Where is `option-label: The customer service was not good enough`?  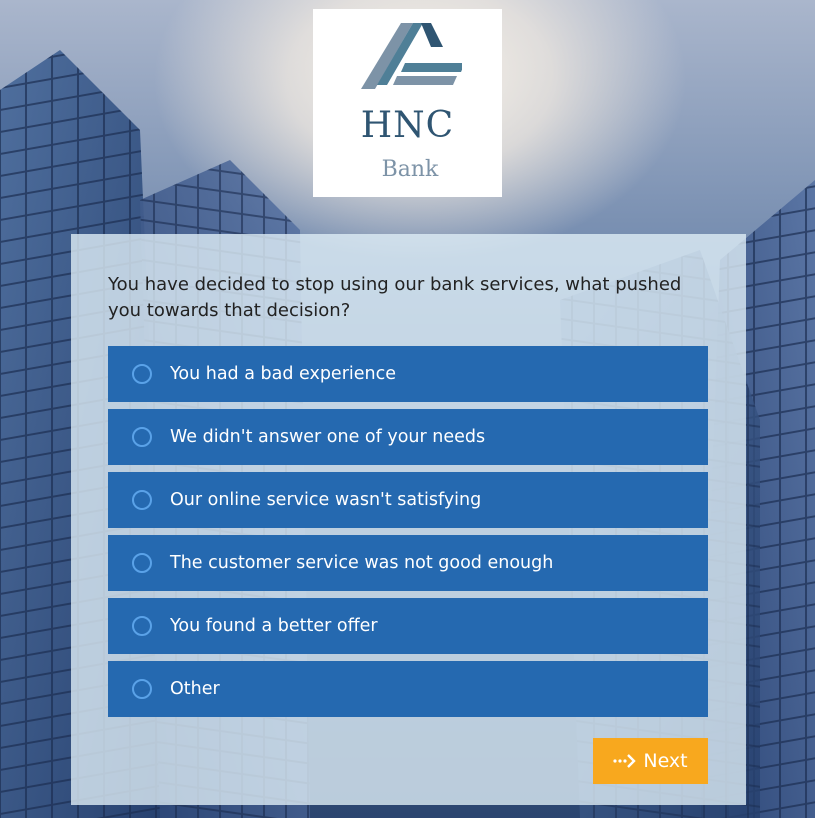 option-label: The customer service was not good enough is located at coordinates (362, 563).